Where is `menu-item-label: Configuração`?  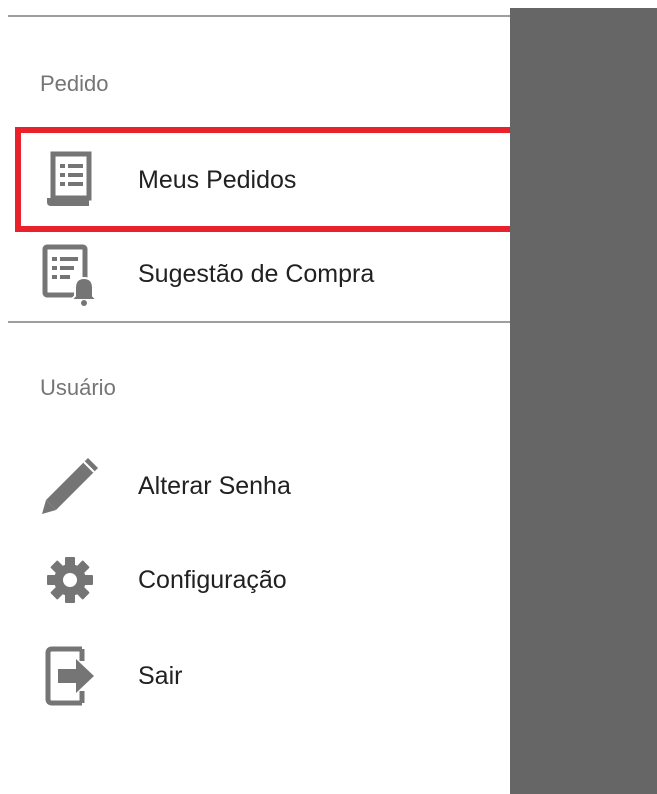 menu-item-label: Configuração is located at coordinates (212, 580).